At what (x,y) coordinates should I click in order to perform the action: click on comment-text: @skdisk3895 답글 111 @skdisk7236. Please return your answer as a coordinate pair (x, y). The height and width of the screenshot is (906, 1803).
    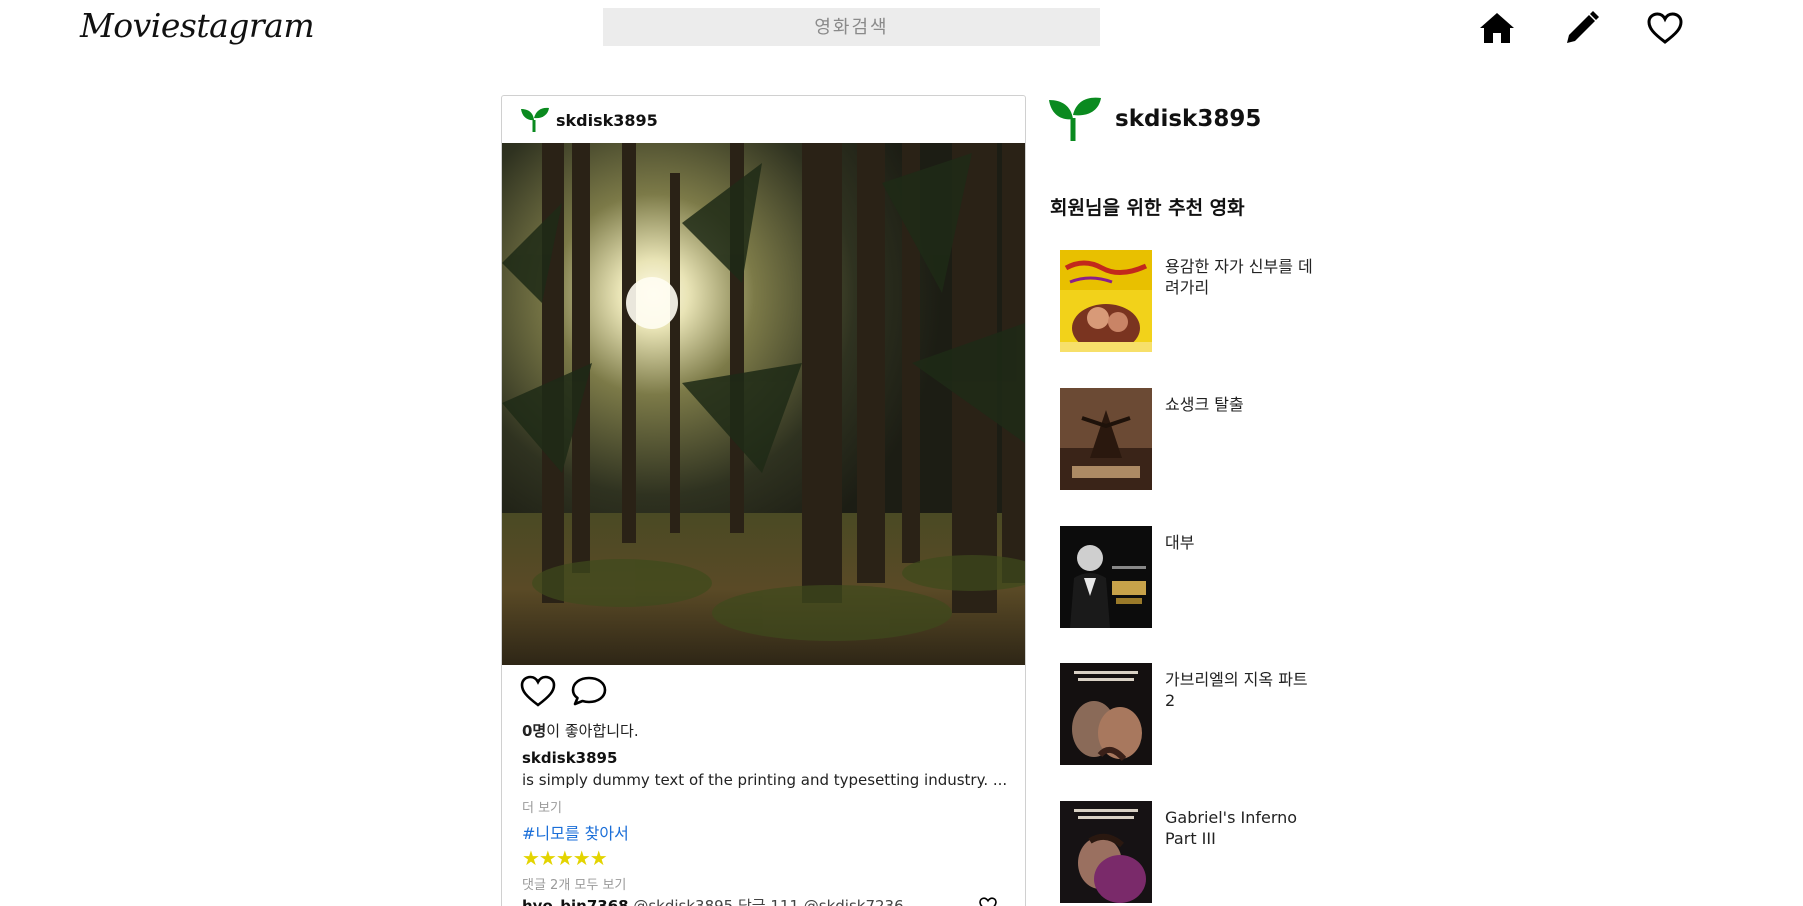
    Looking at the image, I should click on (768, 901).